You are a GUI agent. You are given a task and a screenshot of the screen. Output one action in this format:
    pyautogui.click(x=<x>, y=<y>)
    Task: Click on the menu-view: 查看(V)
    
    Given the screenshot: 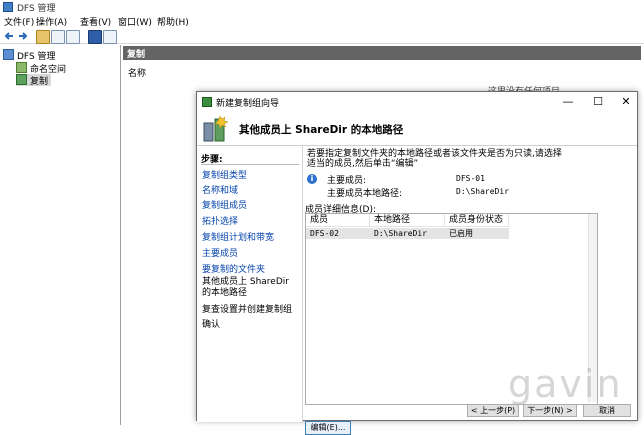 What is the action you would take?
    pyautogui.click(x=95, y=21)
    